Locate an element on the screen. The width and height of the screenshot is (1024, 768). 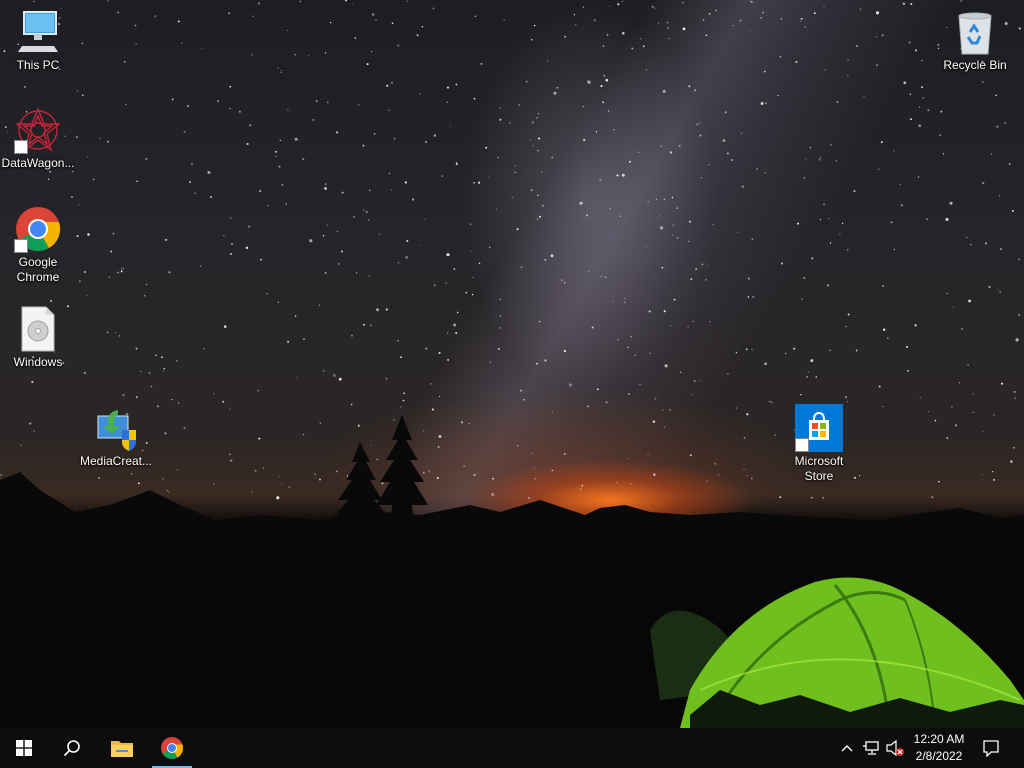
desktop-icon-this-pc: This PC is located at coordinates (38, 40).